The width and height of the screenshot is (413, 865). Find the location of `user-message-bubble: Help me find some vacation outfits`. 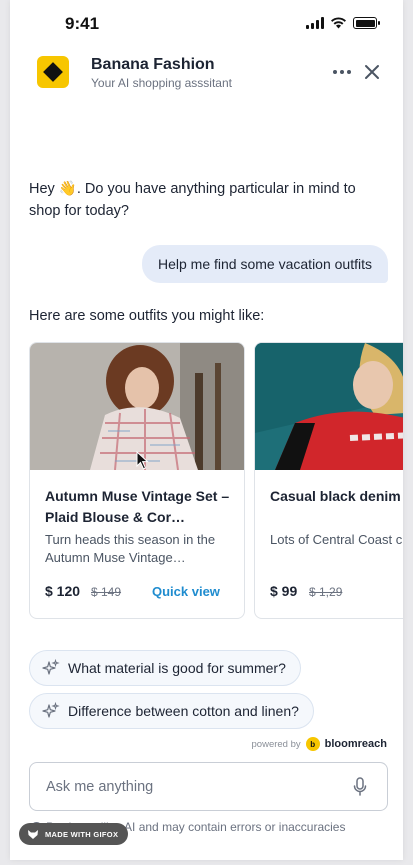

user-message-bubble: Help me find some vacation outfits is located at coordinates (265, 264).